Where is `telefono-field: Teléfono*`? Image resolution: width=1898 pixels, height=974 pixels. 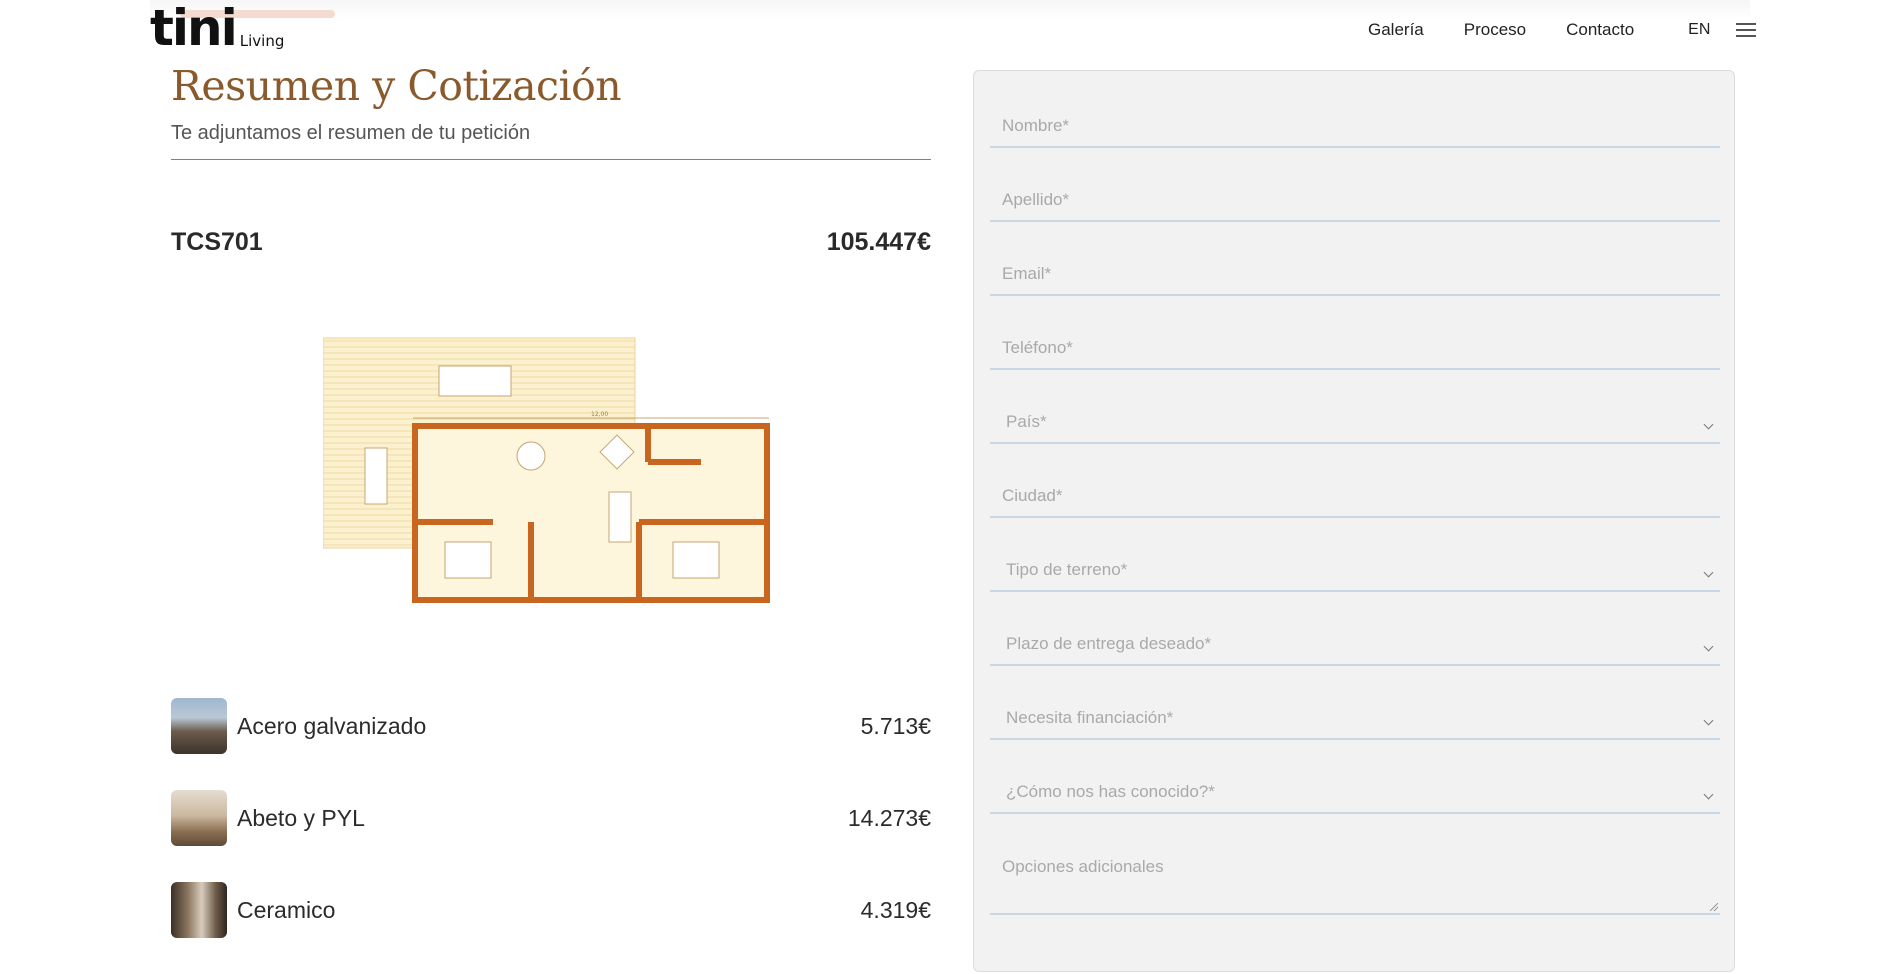 telefono-field: Teléfono* is located at coordinates (1355, 349).